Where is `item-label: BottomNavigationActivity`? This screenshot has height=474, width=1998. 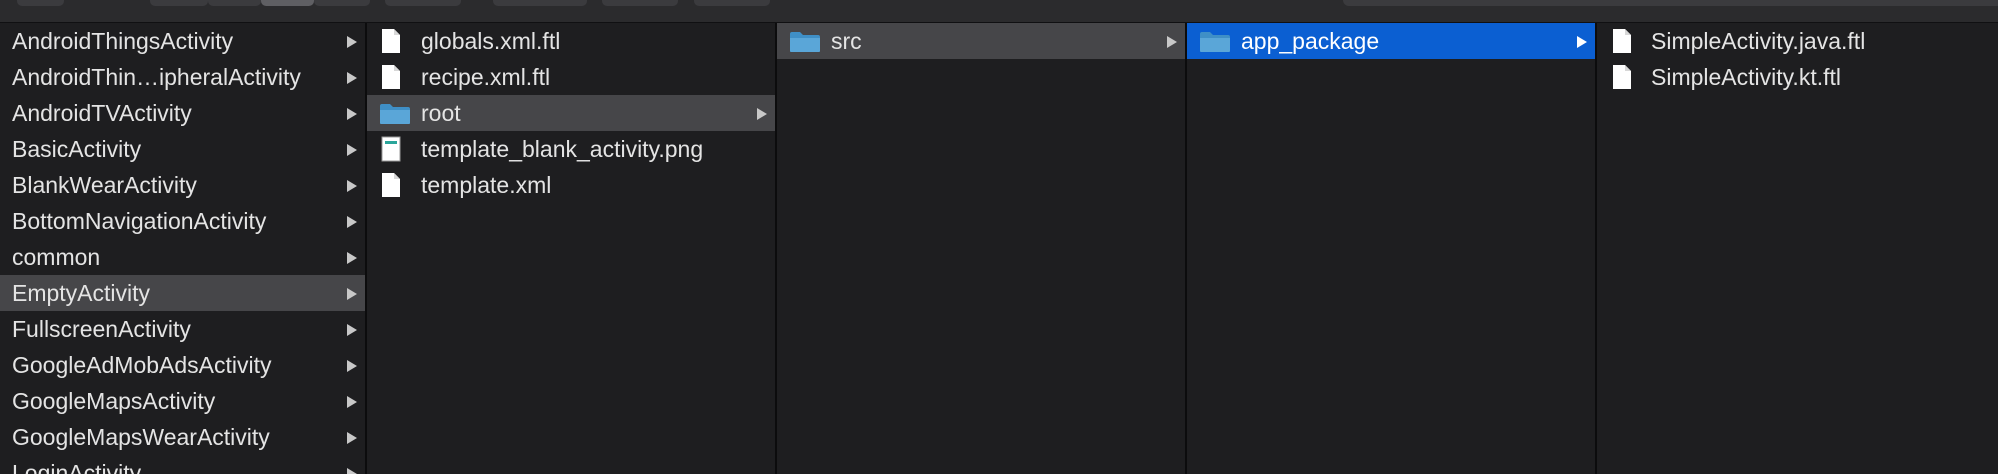 item-label: BottomNavigationActivity is located at coordinates (139, 221).